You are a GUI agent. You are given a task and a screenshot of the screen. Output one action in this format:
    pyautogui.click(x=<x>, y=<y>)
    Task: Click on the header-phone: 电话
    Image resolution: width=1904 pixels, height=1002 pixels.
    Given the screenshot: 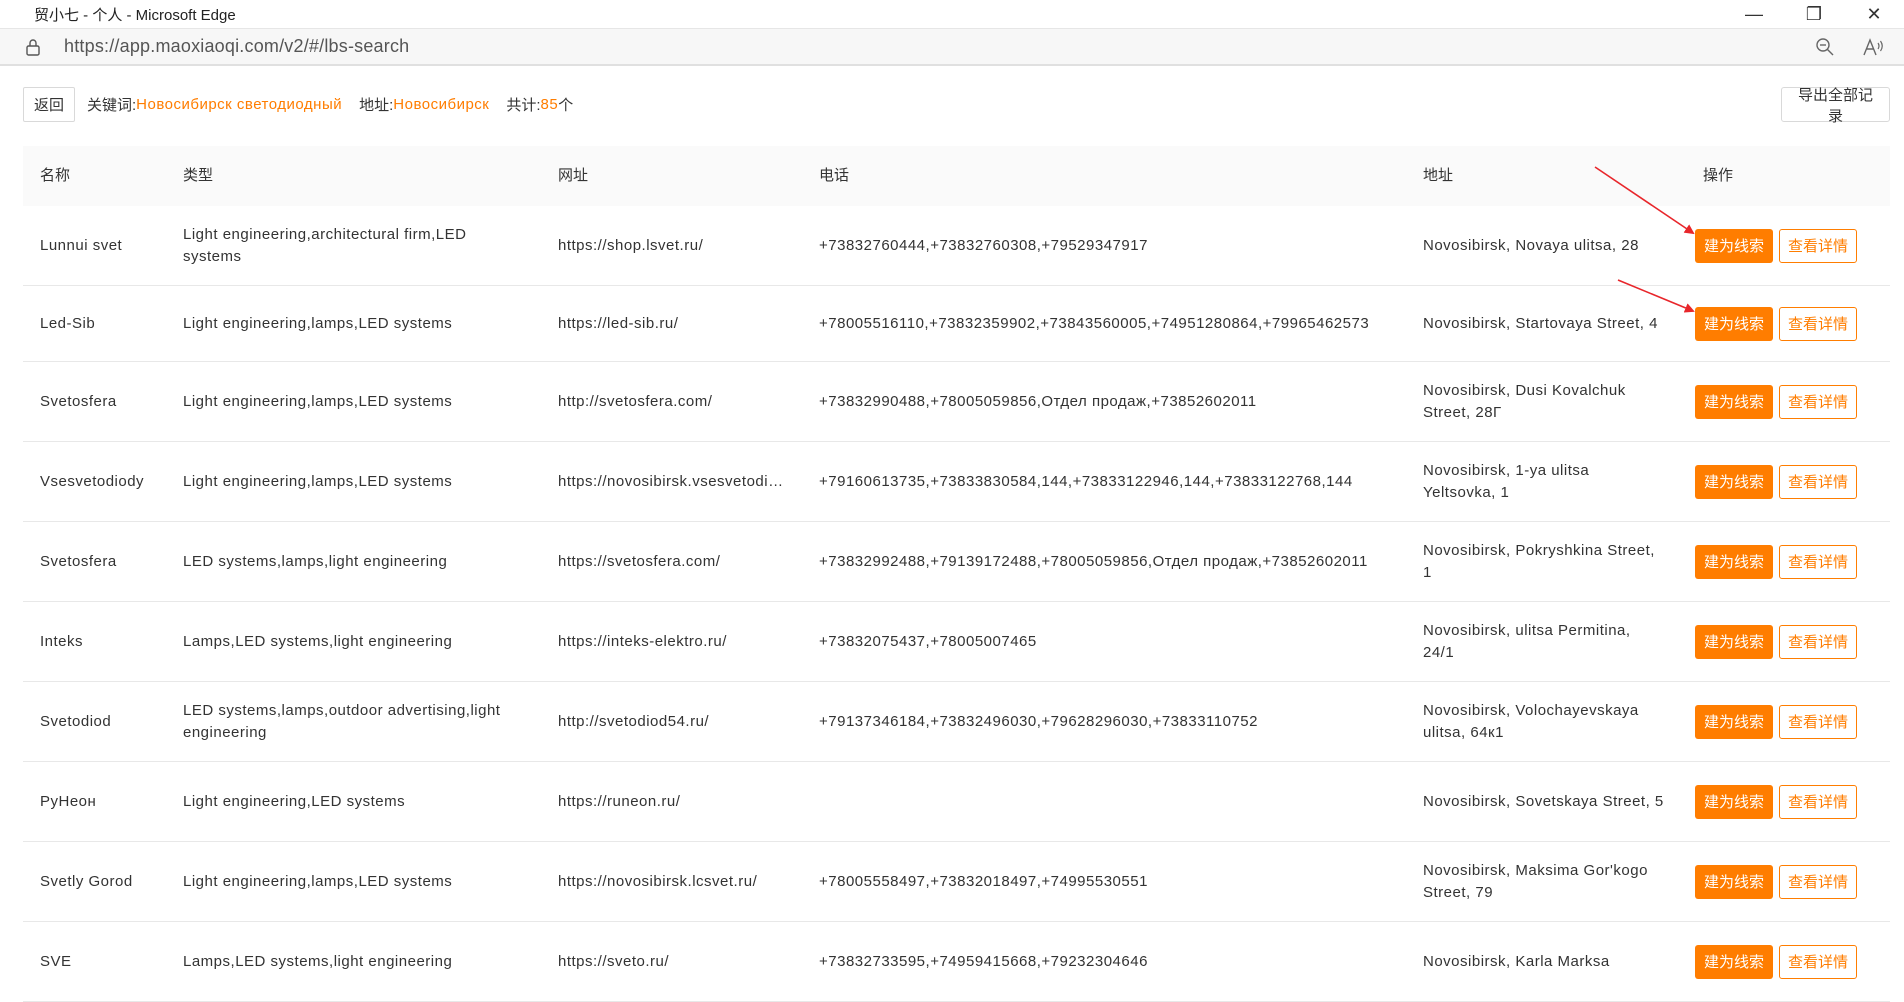 What is the action you would take?
    pyautogui.click(x=834, y=175)
    